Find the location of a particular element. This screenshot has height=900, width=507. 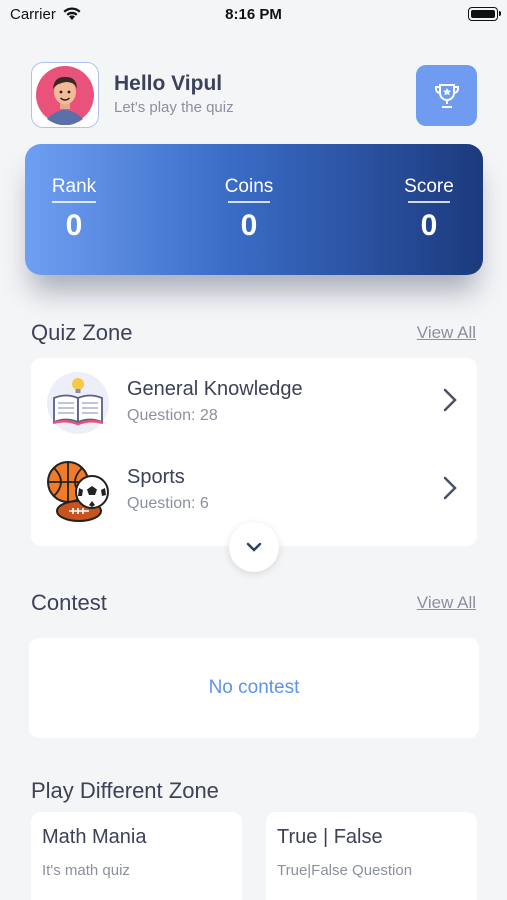

quiz-zone-title: Quiz Zone is located at coordinates (82, 332).